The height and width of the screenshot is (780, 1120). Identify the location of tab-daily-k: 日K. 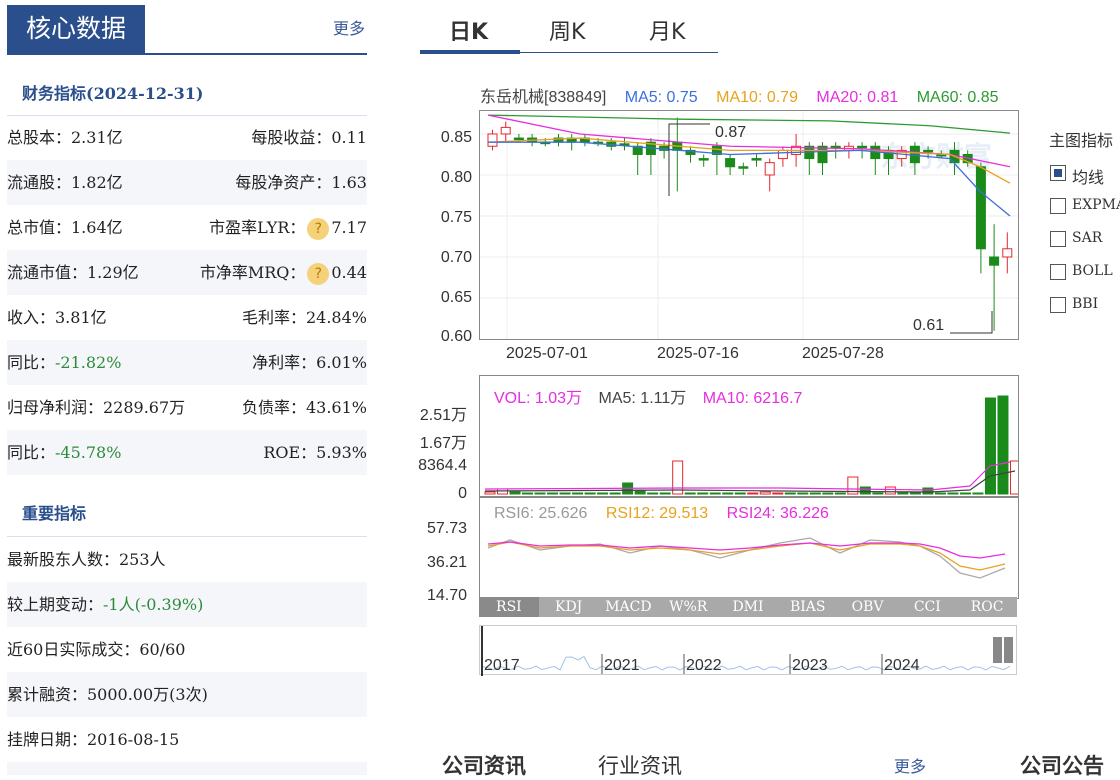
(468, 30).